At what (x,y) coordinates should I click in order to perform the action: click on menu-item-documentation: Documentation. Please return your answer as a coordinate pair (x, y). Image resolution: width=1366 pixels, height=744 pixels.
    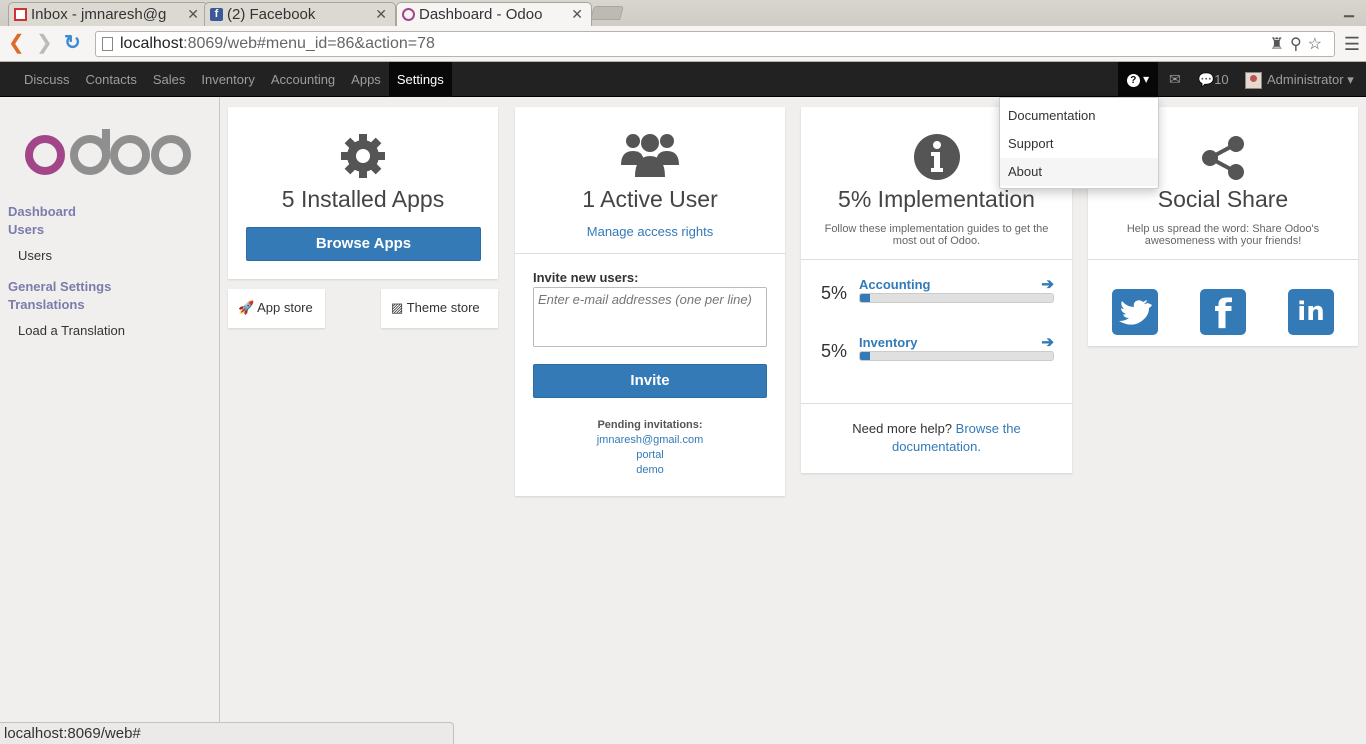
    Looking at the image, I should click on (1079, 116).